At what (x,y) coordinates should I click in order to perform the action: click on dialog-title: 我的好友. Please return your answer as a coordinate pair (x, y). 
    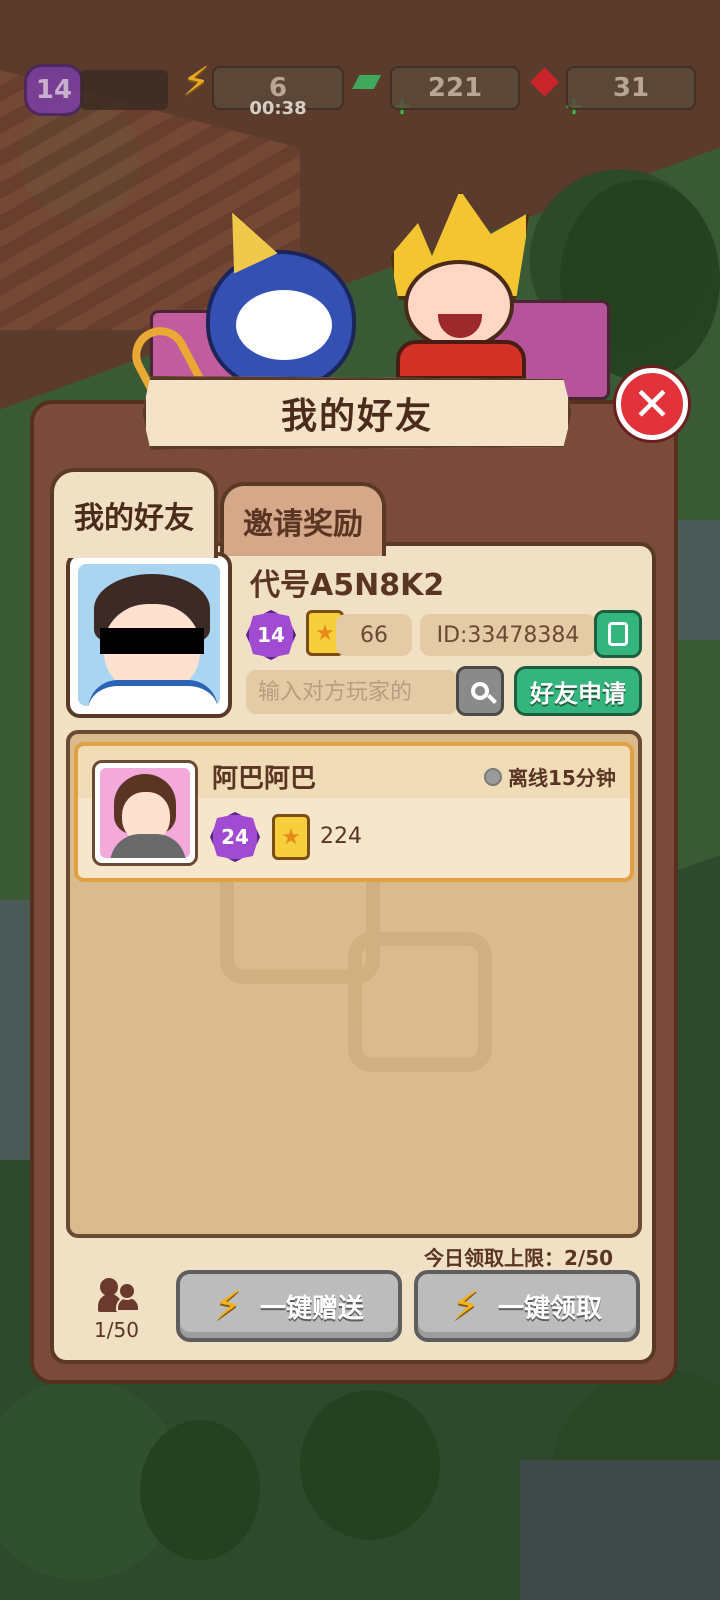
    Looking at the image, I should click on (356, 416).